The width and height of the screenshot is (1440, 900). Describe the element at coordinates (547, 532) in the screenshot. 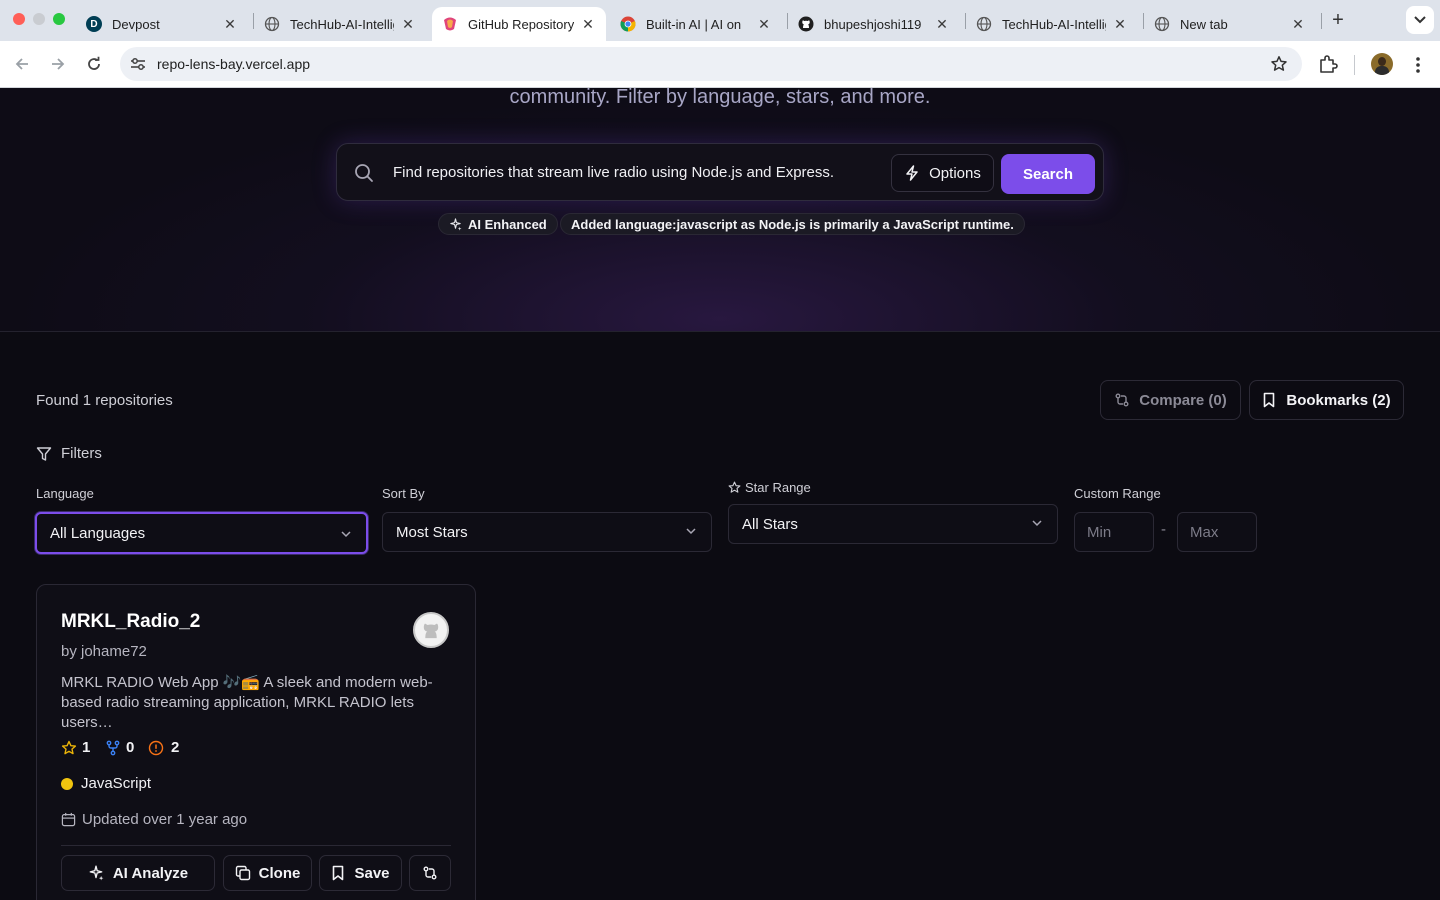

I see `sort-select: Most Stars` at that location.